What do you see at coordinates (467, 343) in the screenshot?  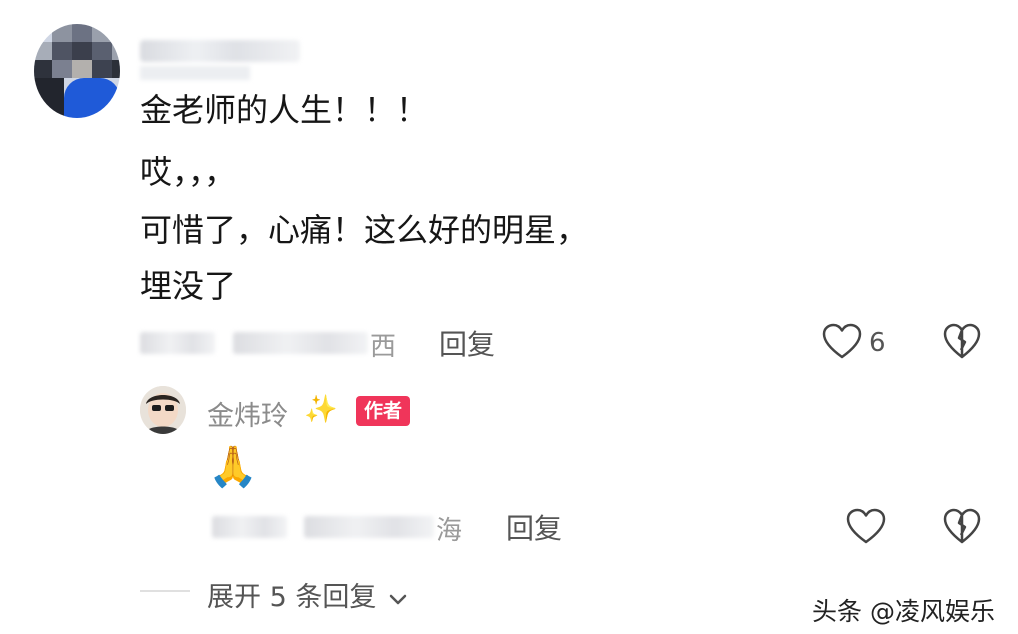 I see `comment-reply-button: 回复` at bounding box center [467, 343].